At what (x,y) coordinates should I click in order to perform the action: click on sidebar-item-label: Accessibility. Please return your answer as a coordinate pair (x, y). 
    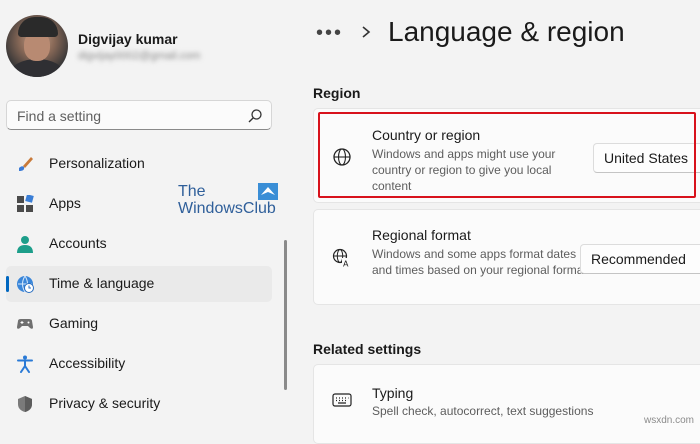
    Looking at the image, I should click on (87, 363).